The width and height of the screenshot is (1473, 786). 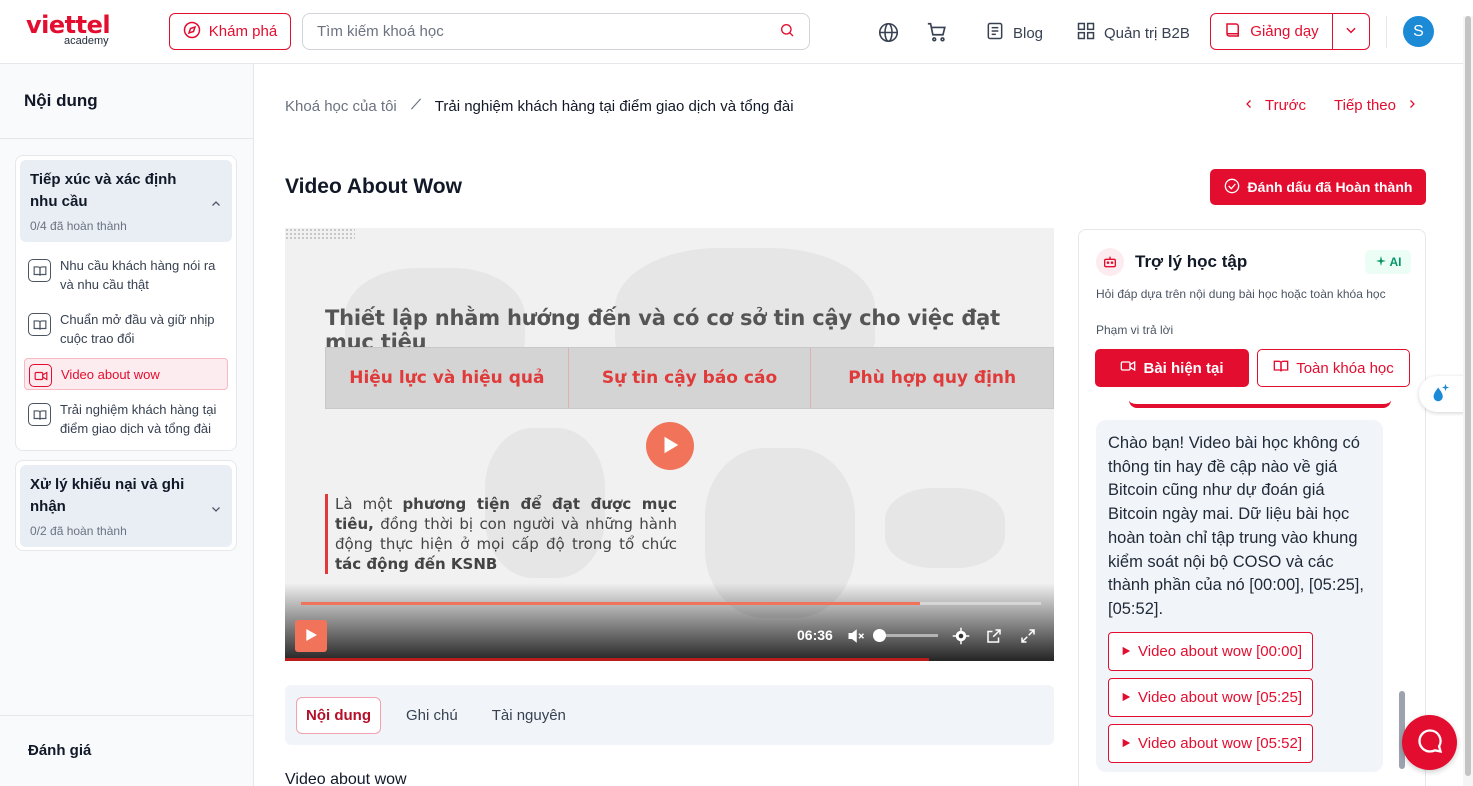 I want to click on page-scrollbar, so click(x=1468, y=401).